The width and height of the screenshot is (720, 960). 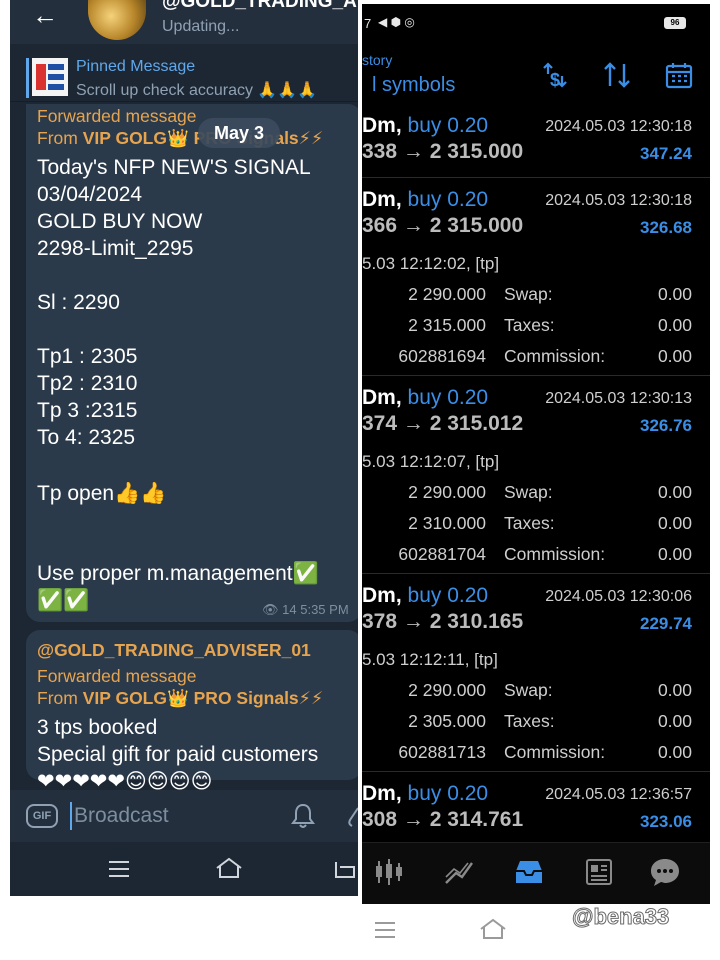 What do you see at coordinates (442, 752) in the screenshot?
I see `detail-ticket: 602881713` at bounding box center [442, 752].